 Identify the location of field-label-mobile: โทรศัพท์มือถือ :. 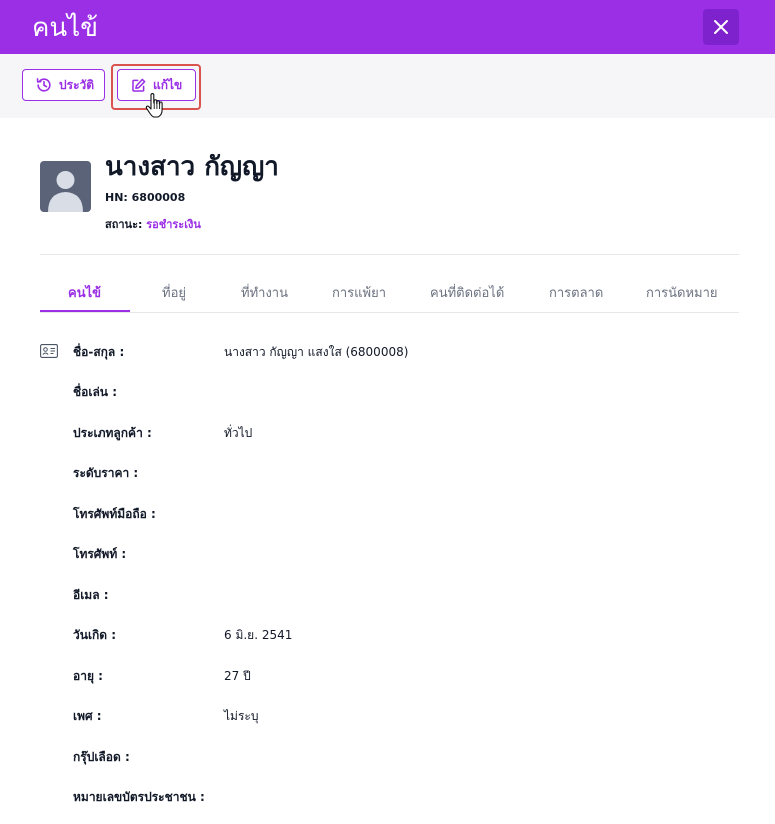
(114, 514).